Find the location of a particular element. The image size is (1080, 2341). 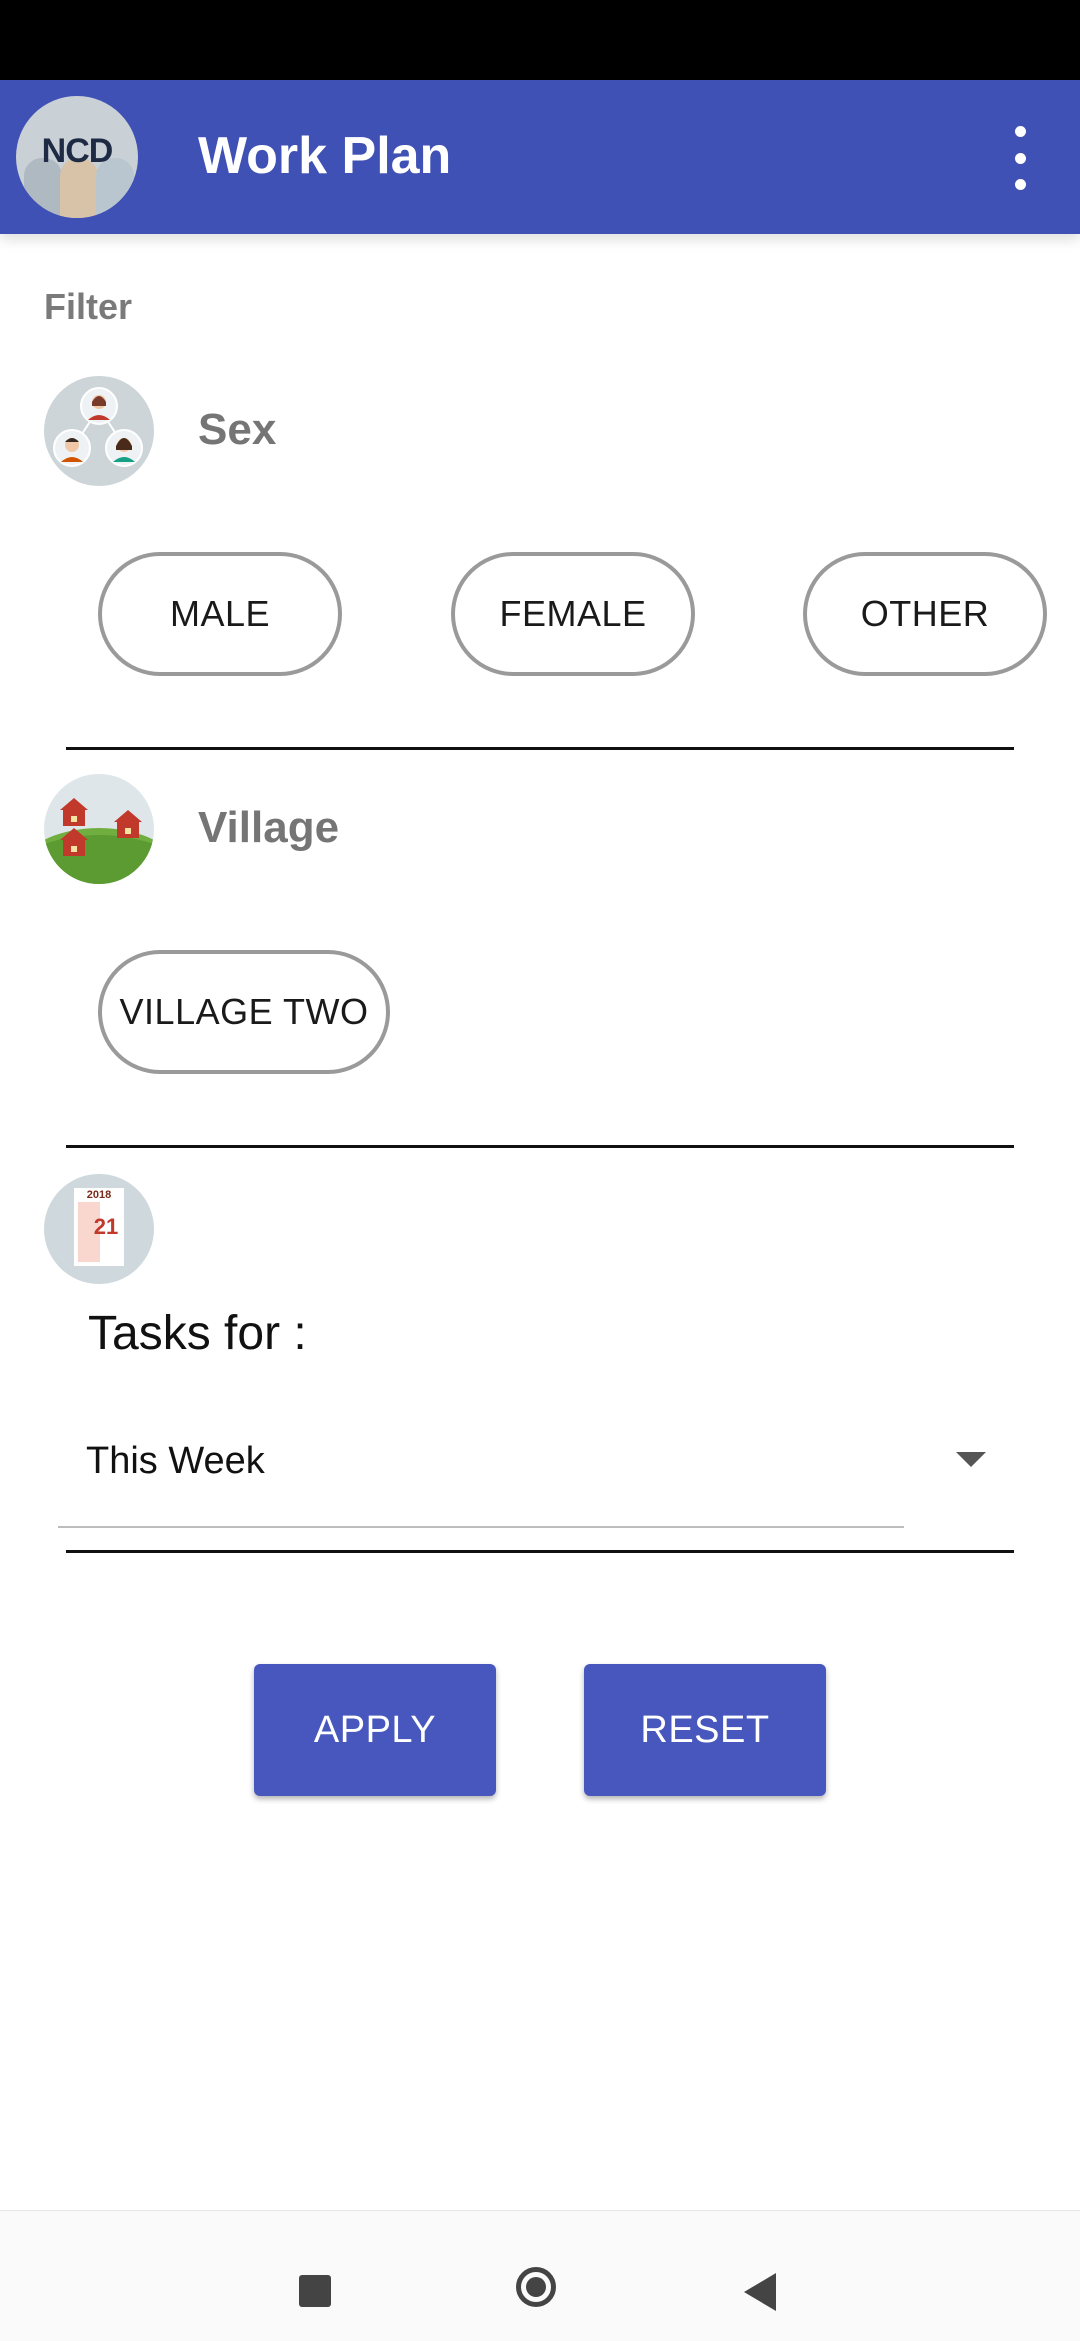

calendar-icon: 2018 21 is located at coordinates (99, 1229).